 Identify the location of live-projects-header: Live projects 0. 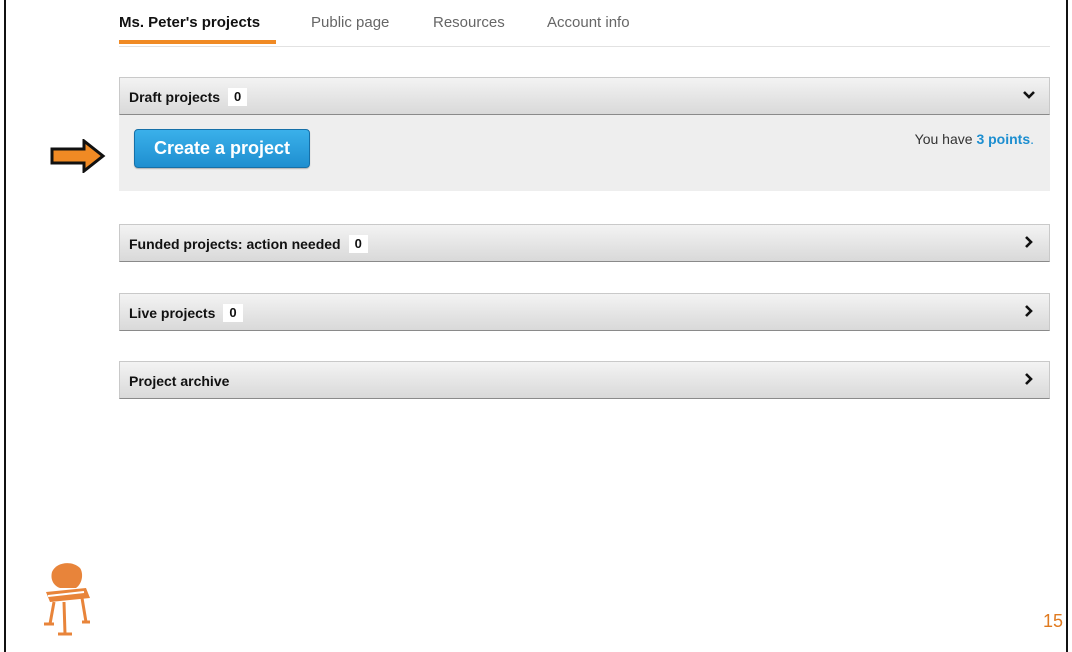
(584, 312).